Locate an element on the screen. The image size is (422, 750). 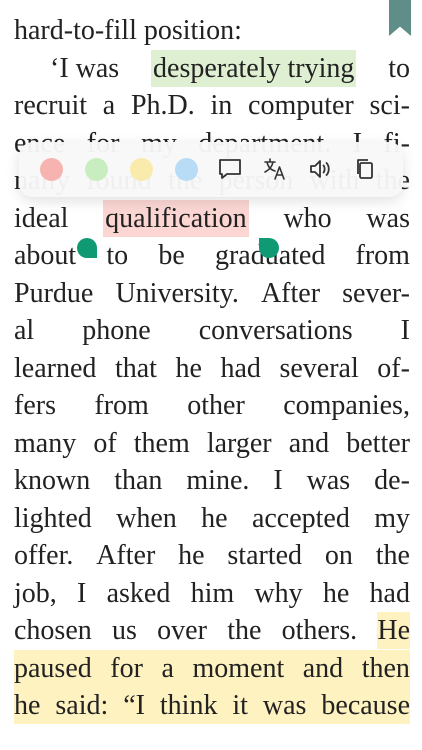
text-line: ‘I was desperately trying to is located at coordinates (212, 68).